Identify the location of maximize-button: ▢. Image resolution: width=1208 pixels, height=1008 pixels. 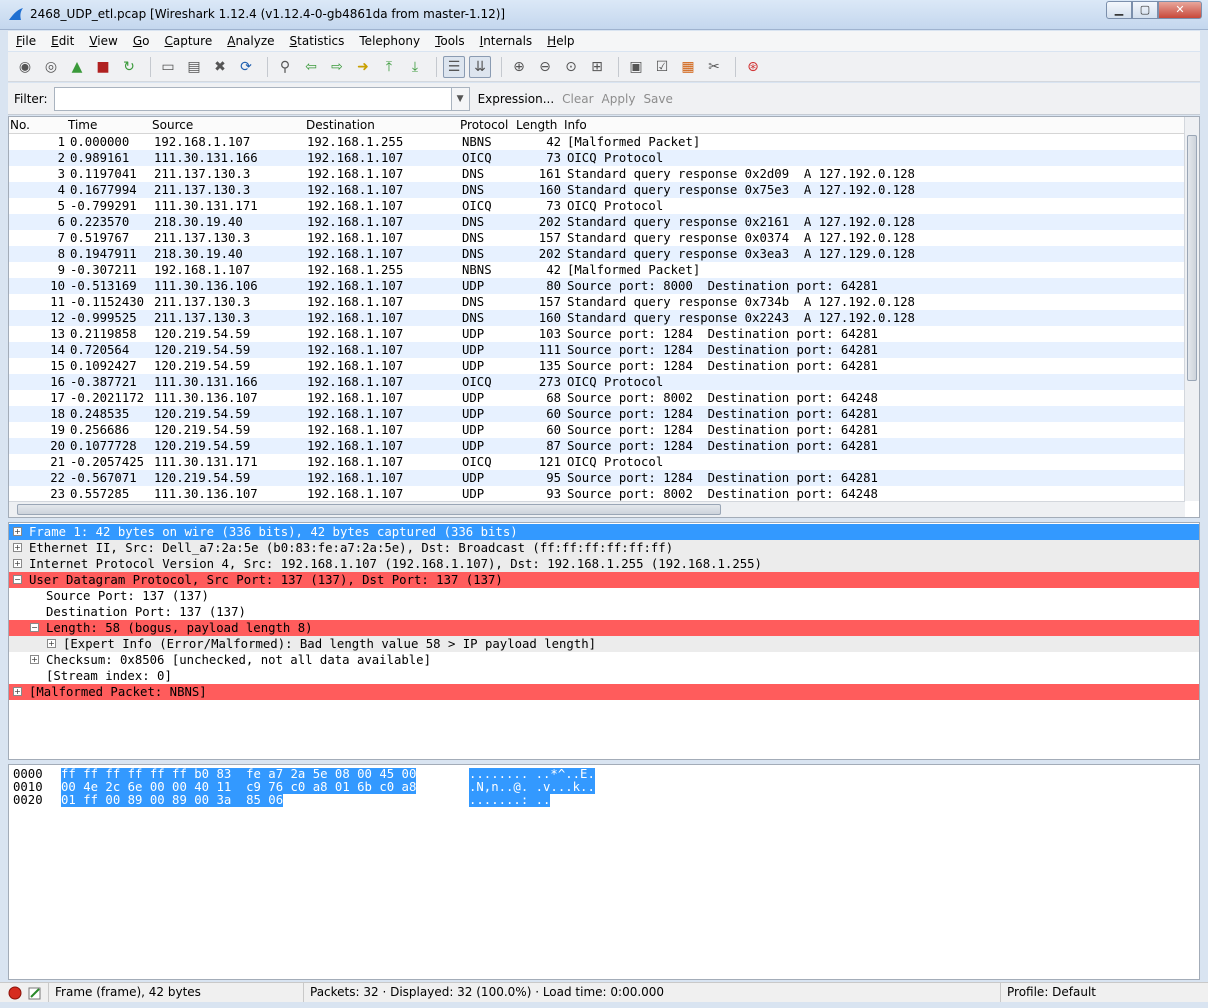
(1145, 10).